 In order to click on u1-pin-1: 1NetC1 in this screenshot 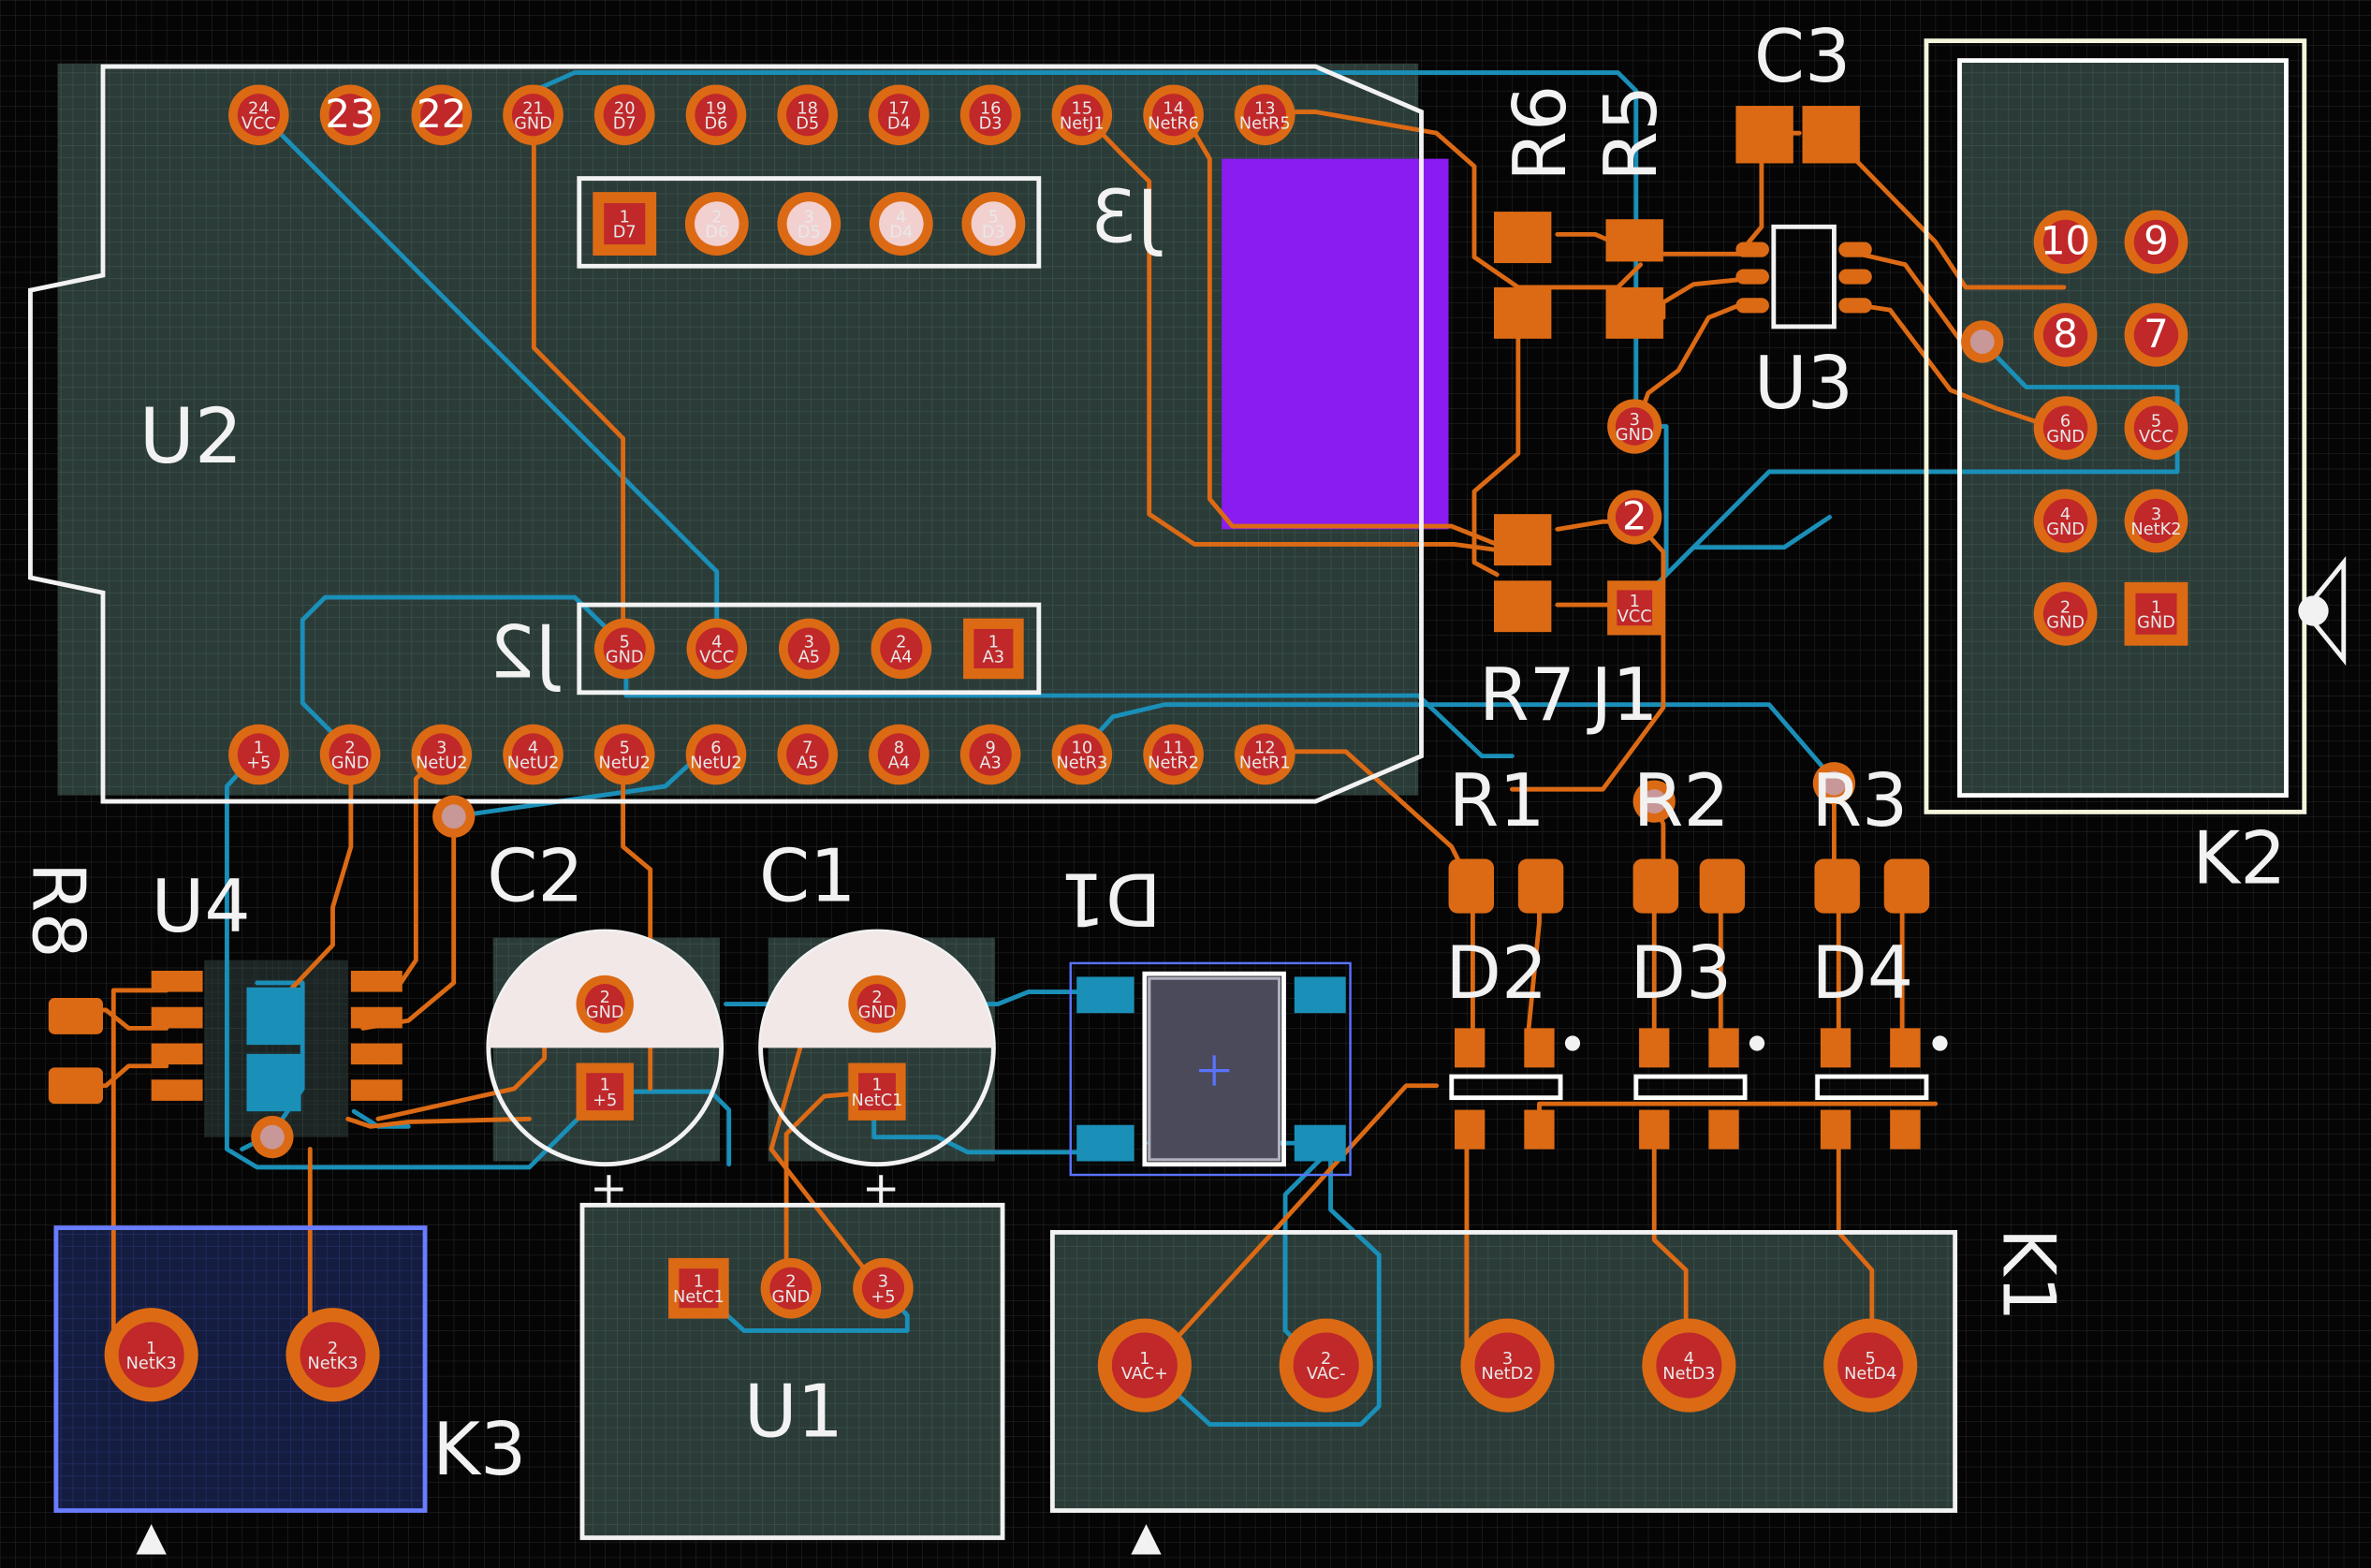, I will do `click(698, 1288)`.